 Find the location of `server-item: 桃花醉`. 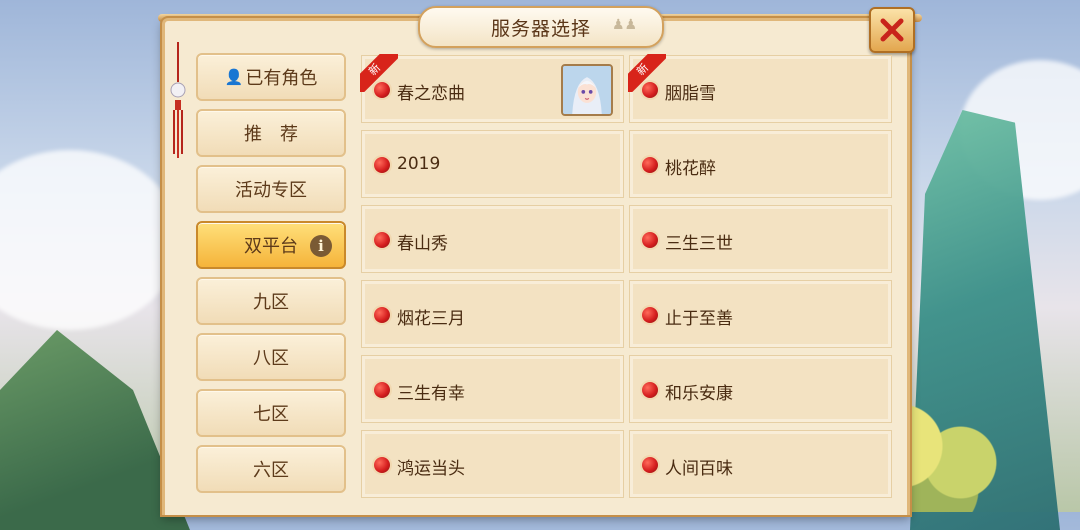

server-item: 桃花醉 is located at coordinates (760, 164).